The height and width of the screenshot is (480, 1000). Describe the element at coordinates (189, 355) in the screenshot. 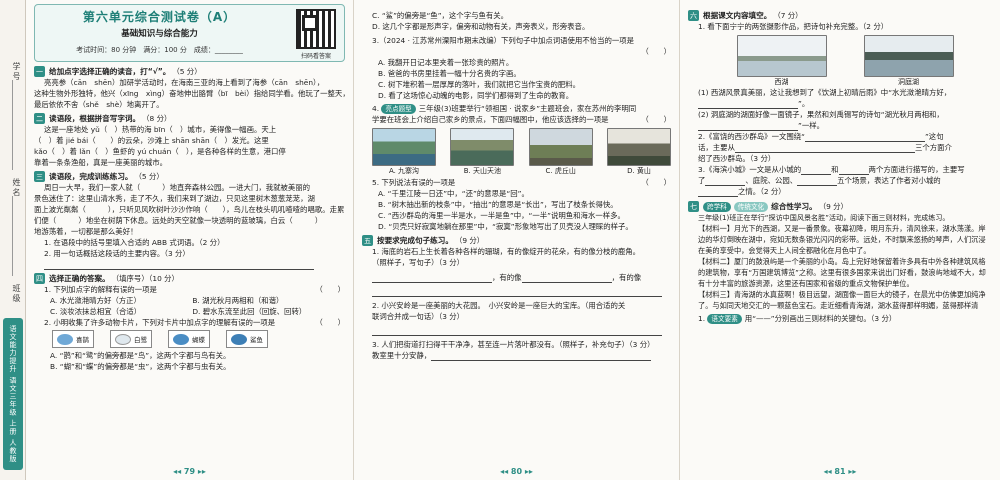

I see `option-a: A. “鹊”和“鹭”的偏旁都是“鸟”，这两个字都与鸟有关。` at that location.